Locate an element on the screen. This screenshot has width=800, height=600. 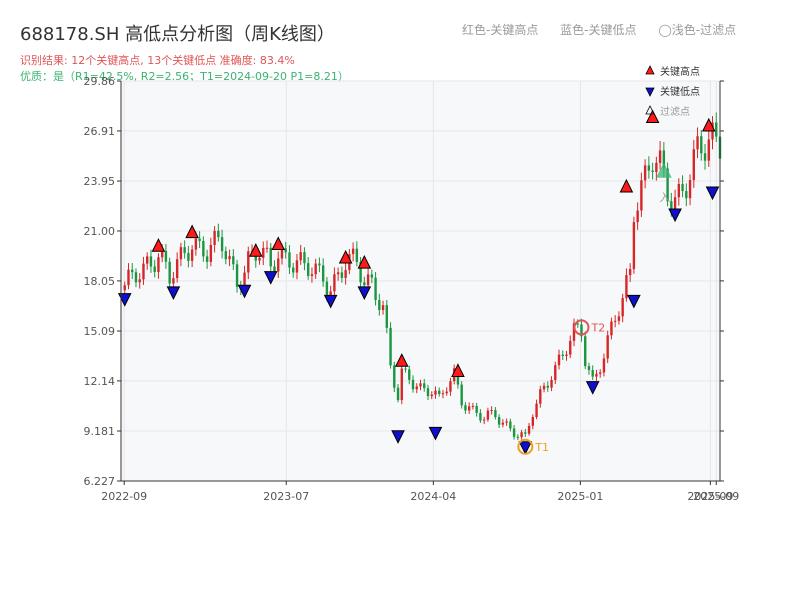
y-tick-label: 15.09 is located at coordinates (100, 331).